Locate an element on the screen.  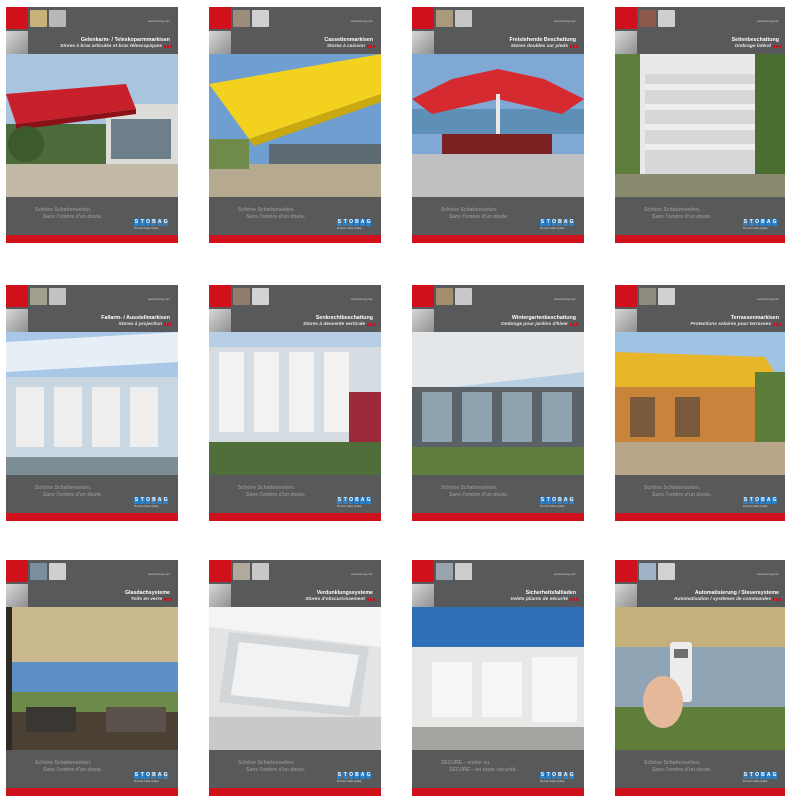
brochure-subtitle: Protections solaires pour terrasses is located at coordinates (730, 324).